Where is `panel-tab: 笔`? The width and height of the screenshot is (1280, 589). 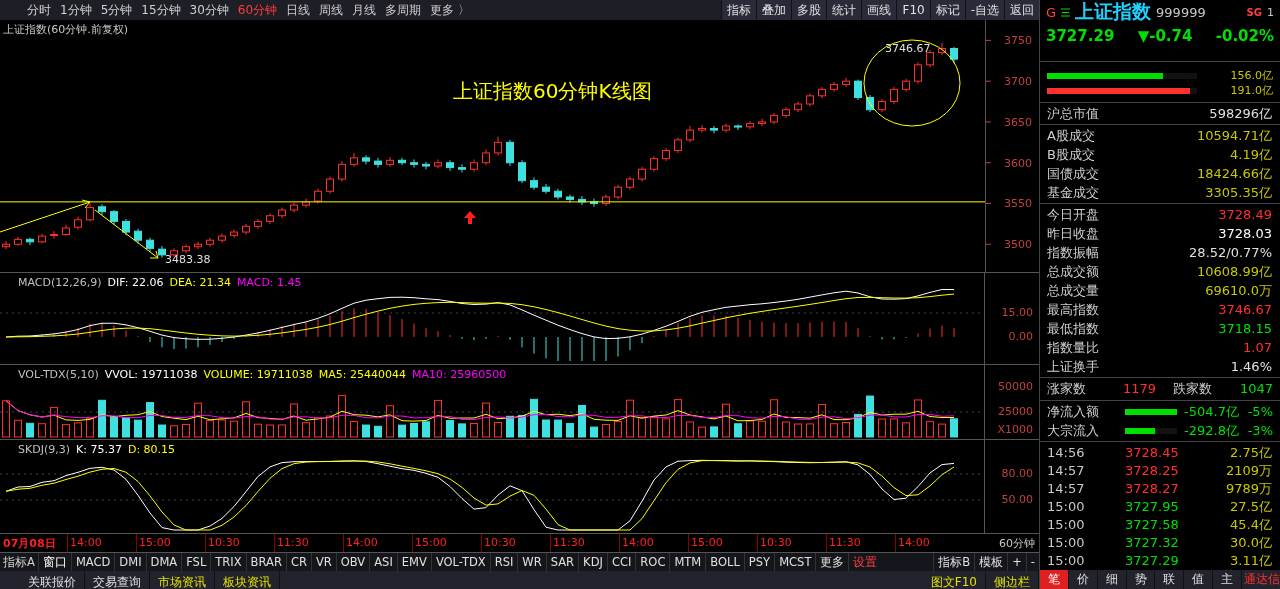 panel-tab: 笔 is located at coordinates (1054, 579).